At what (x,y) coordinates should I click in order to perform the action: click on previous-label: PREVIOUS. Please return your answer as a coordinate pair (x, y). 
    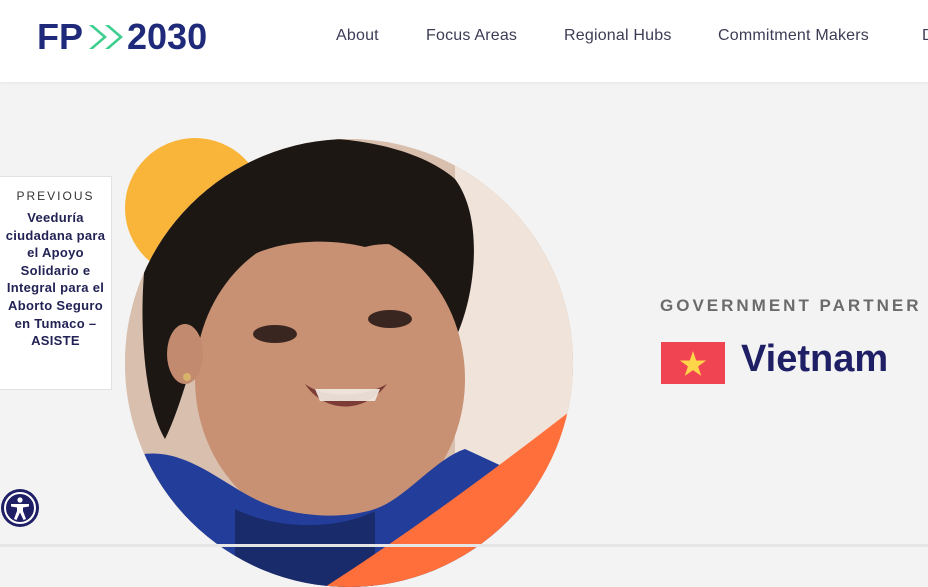
    Looking at the image, I should click on (55, 196).